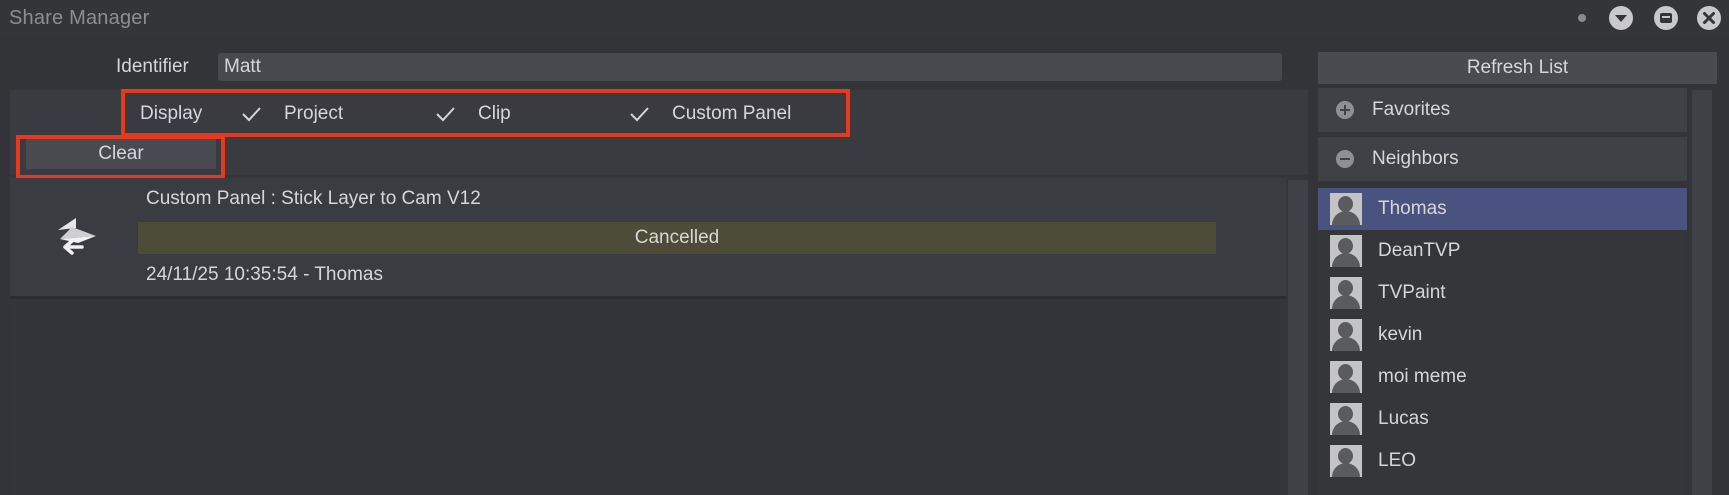 The image size is (1729, 495). I want to click on section-neighbors: Neighbors, so click(1502, 159).